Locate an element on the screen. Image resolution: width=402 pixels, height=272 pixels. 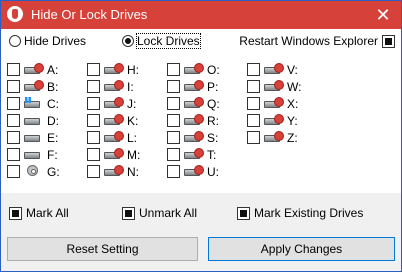
hide-drives-radio: Hide Drives is located at coordinates (47, 41).